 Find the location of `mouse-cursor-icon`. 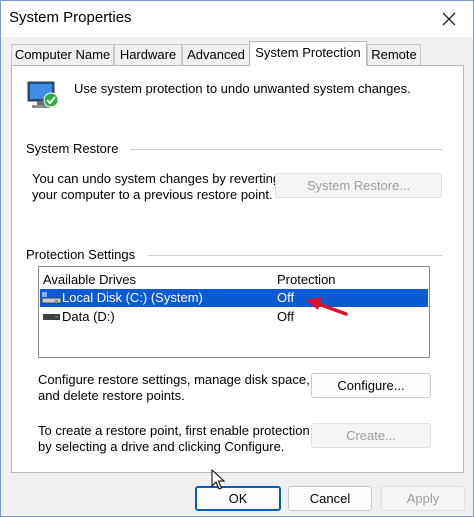

mouse-cursor-icon is located at coordinates (218, 479).